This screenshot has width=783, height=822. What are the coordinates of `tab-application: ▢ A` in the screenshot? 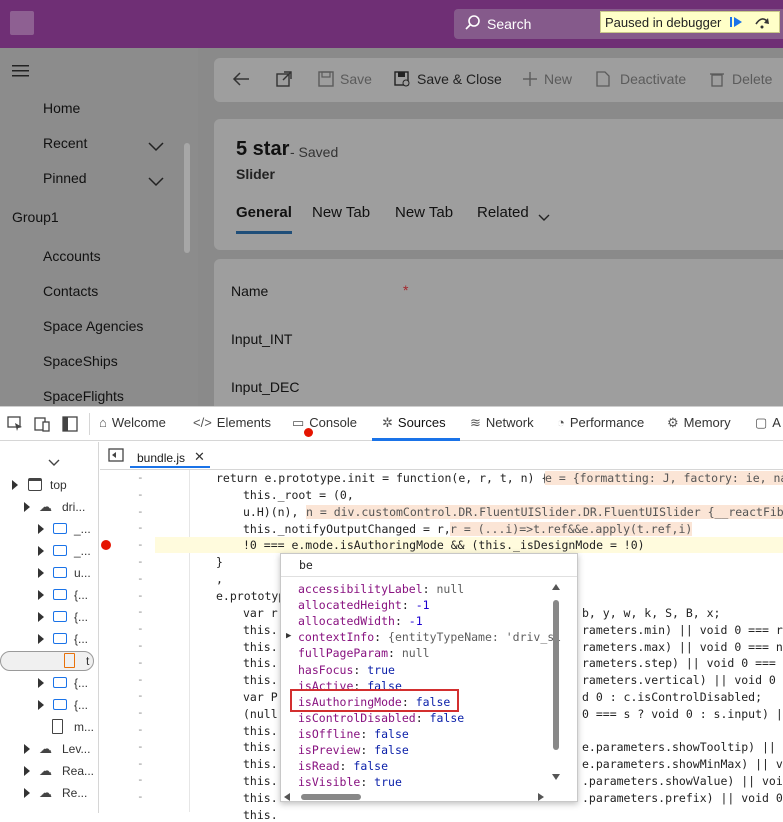 It's located at (768, 423).